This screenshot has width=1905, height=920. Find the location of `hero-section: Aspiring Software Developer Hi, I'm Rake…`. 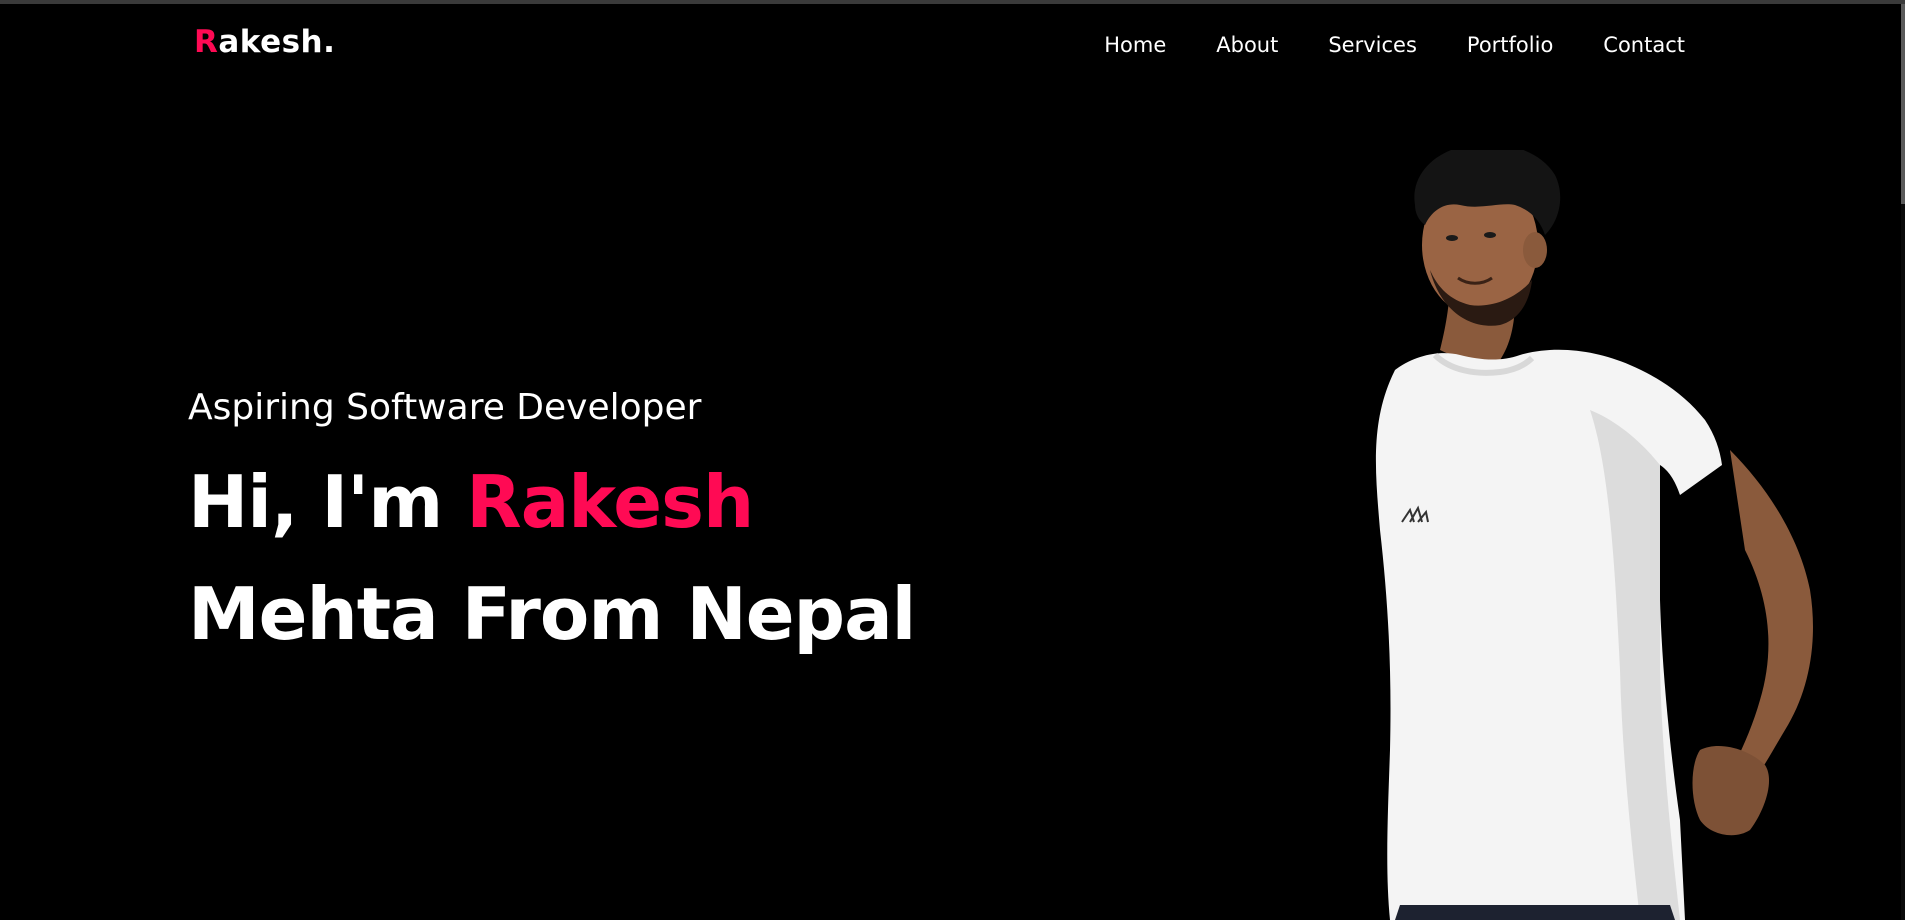

hero-section: Aspiring Software Developer Hi, I'm Rake… is located at coordinates (638, 526).